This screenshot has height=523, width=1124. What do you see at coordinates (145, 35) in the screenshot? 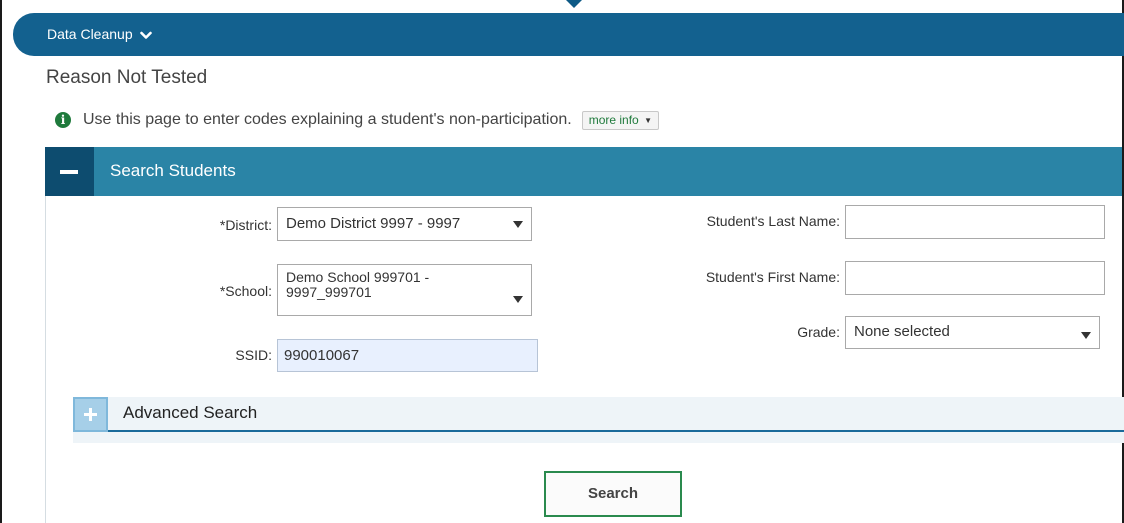
I see `chevron-down-icon` at bounding box center [145, 35].